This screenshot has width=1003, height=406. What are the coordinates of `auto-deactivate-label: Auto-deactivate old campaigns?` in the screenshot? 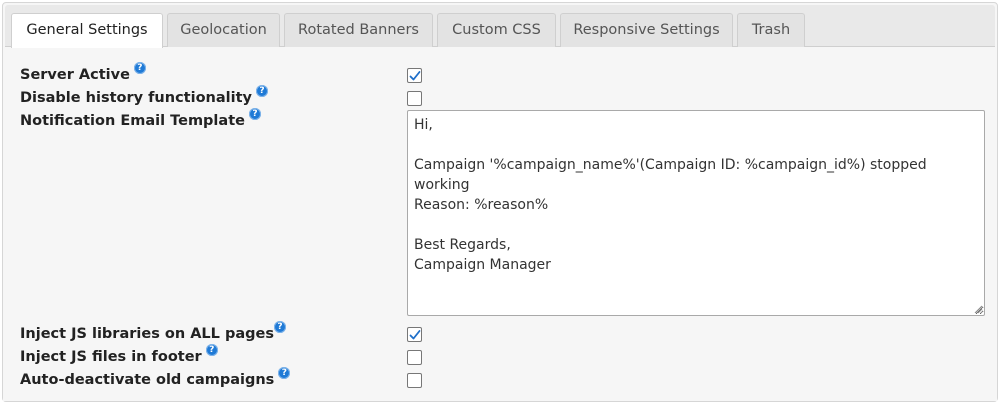 It's located at (155, 378).